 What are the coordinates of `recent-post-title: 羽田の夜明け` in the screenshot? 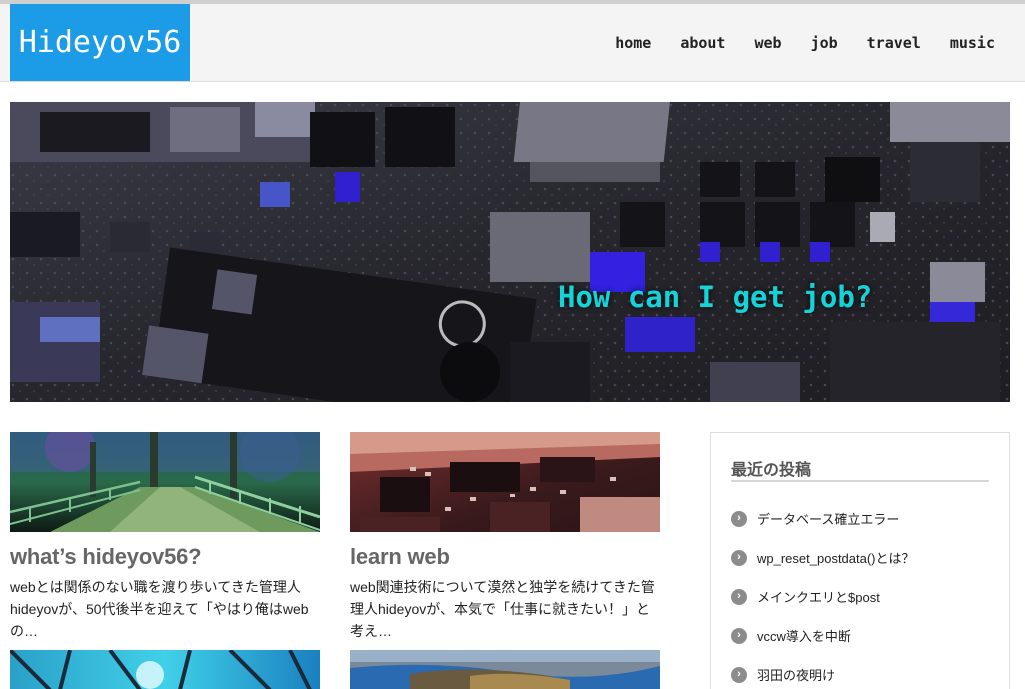 It's located at (796, 674).